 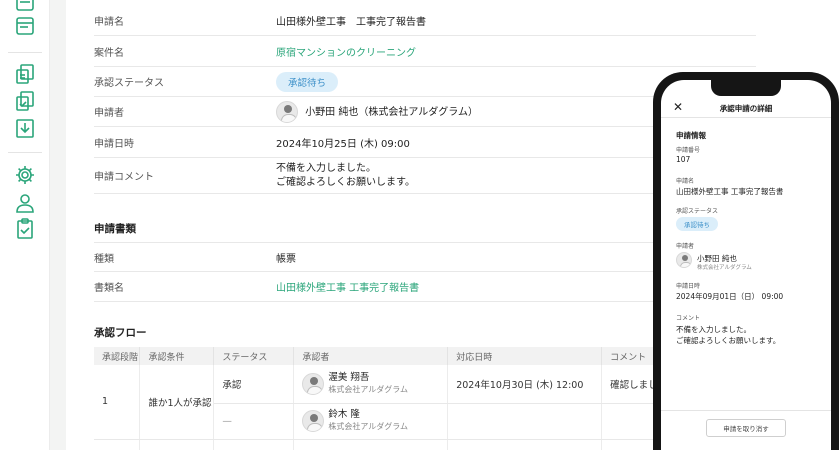 I want to click on approver-cell: 鈴木 隆 株式会社アルダグラム, so click(x=371, y=421).